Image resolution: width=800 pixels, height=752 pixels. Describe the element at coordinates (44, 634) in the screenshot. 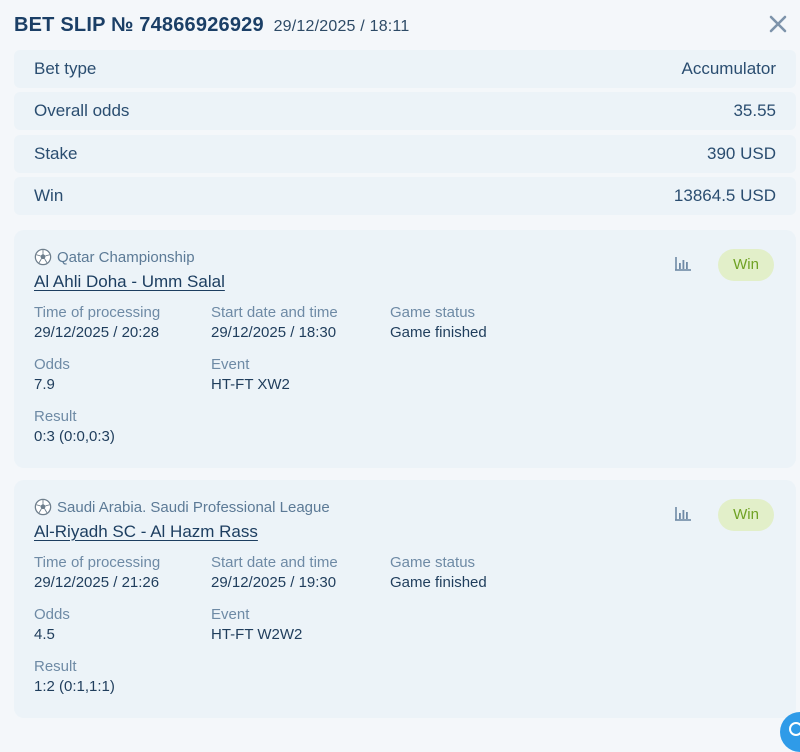

I see `field-value: 4.5` at that location.